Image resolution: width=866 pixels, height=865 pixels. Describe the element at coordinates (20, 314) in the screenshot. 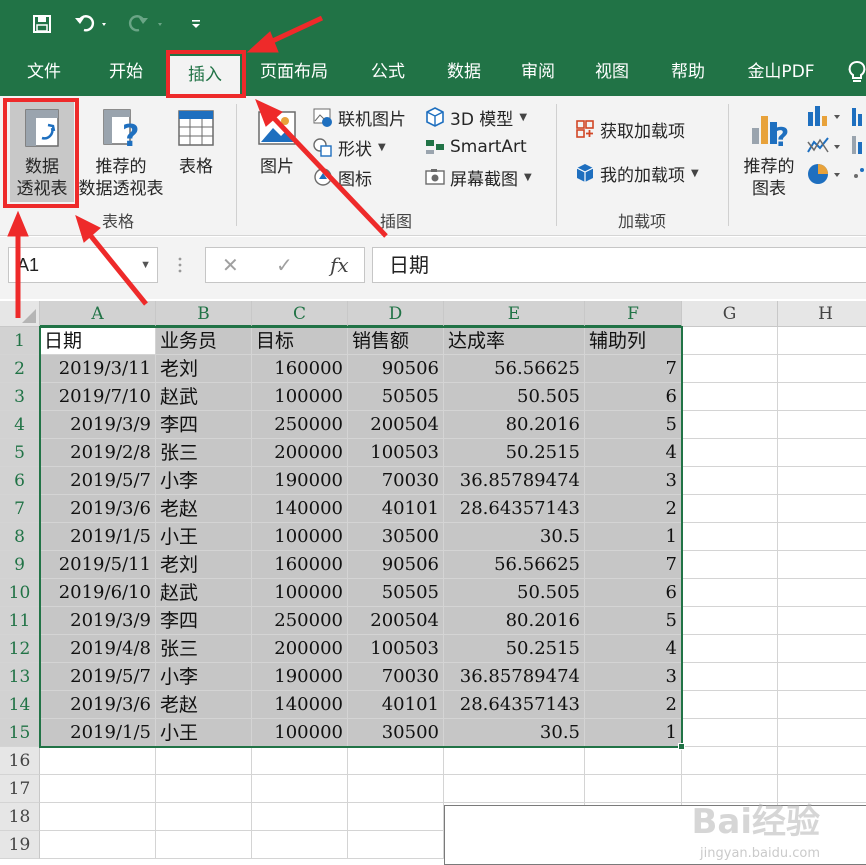

I see `select-all-button` at that location.